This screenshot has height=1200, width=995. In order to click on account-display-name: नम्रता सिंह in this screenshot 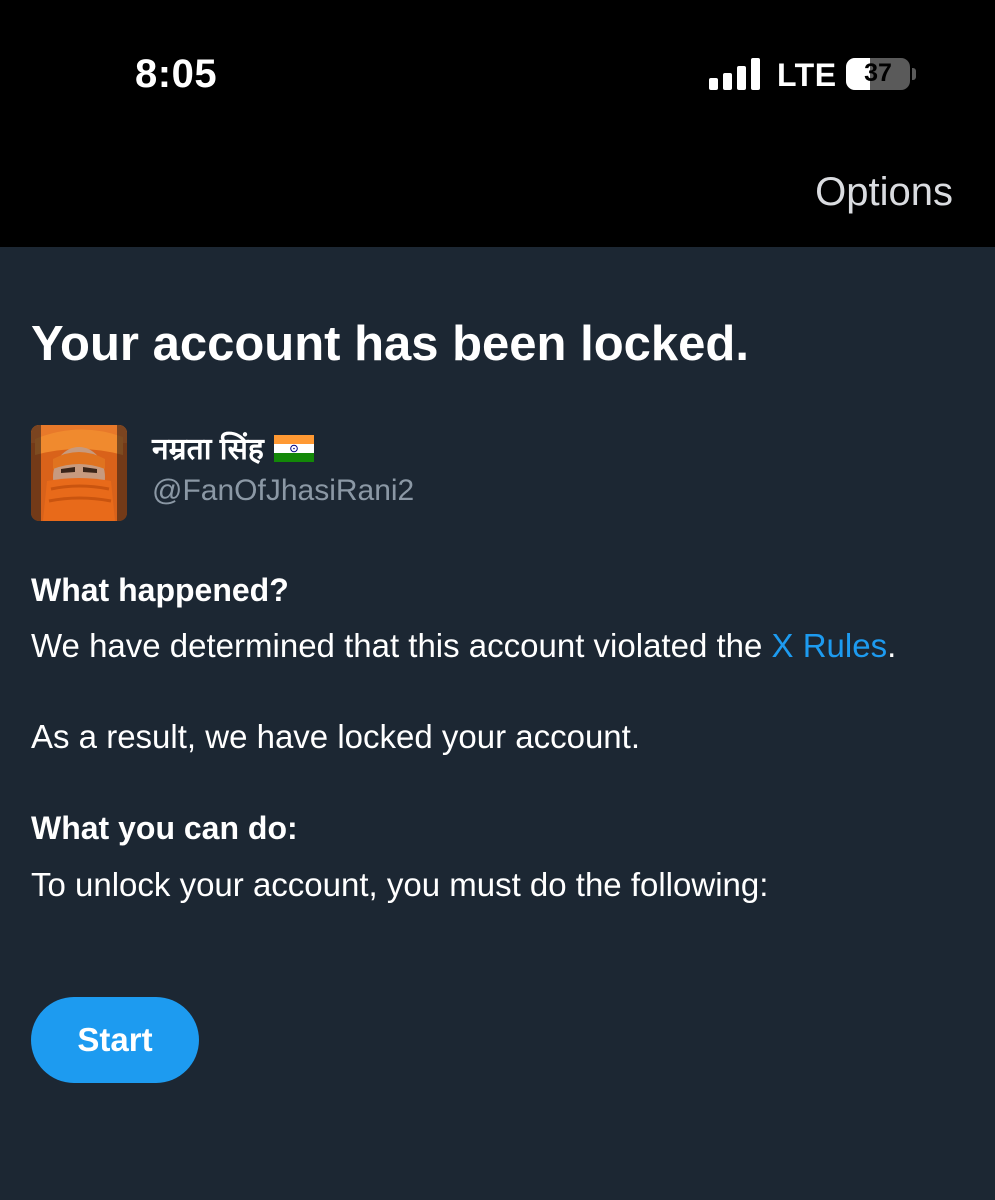, I will do `click(233, 447)`.